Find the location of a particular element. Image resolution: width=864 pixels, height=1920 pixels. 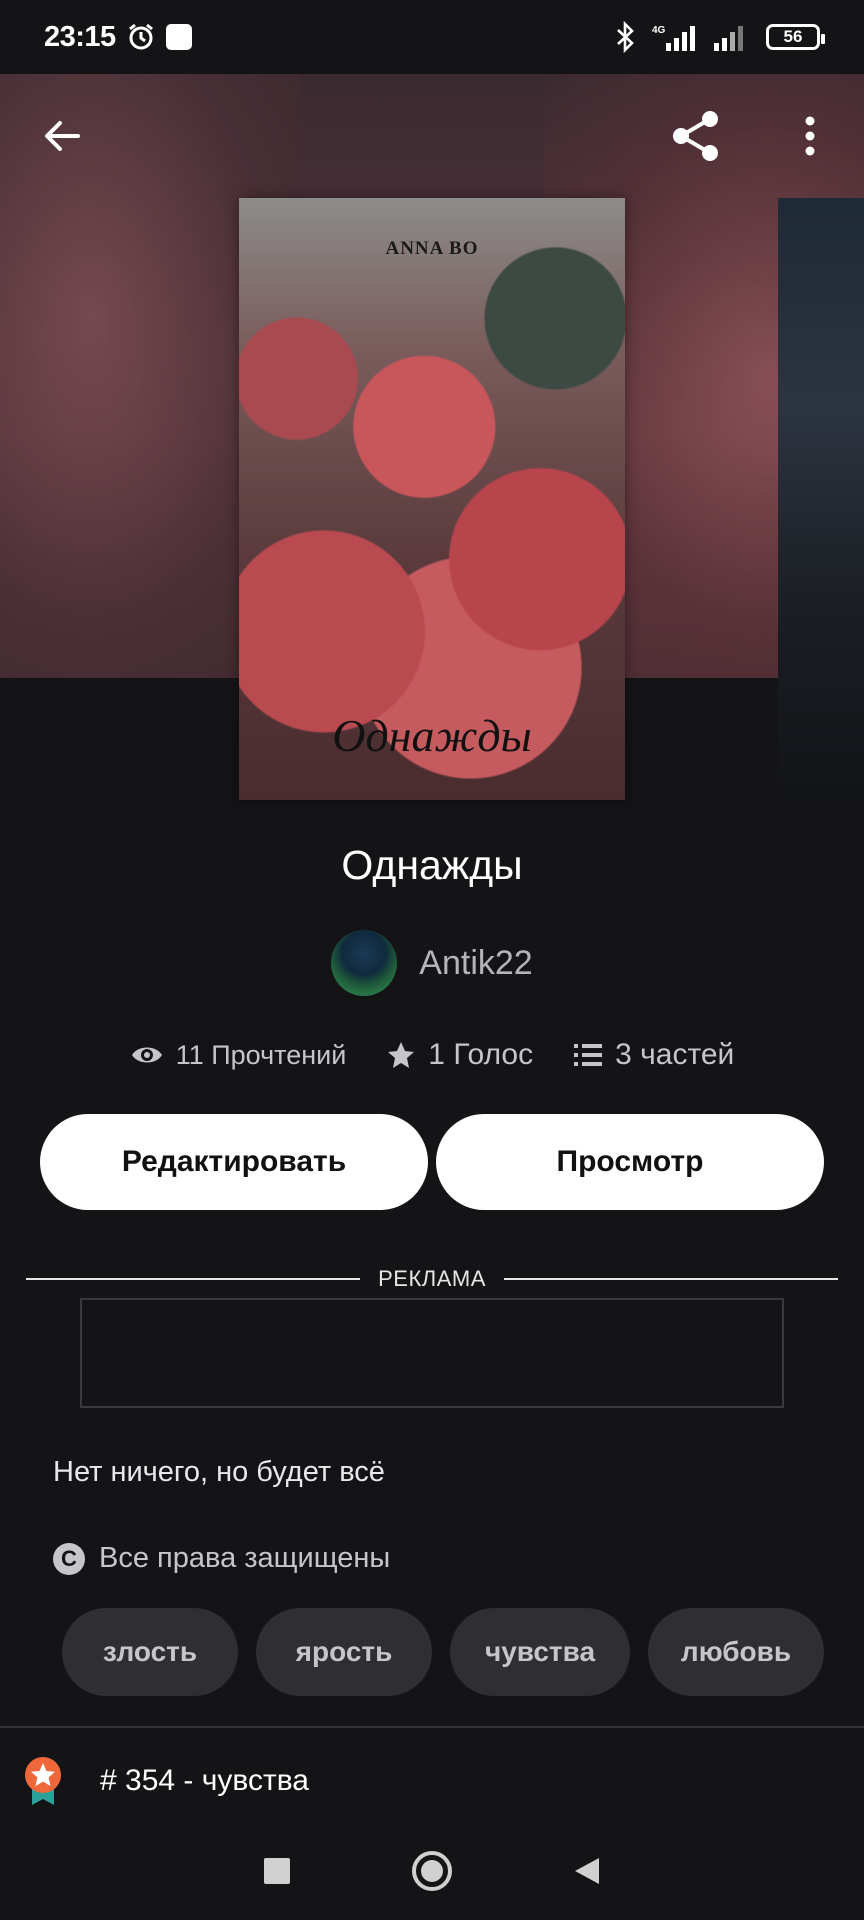

more-vertical-icon is located at coordinates (810, 136).